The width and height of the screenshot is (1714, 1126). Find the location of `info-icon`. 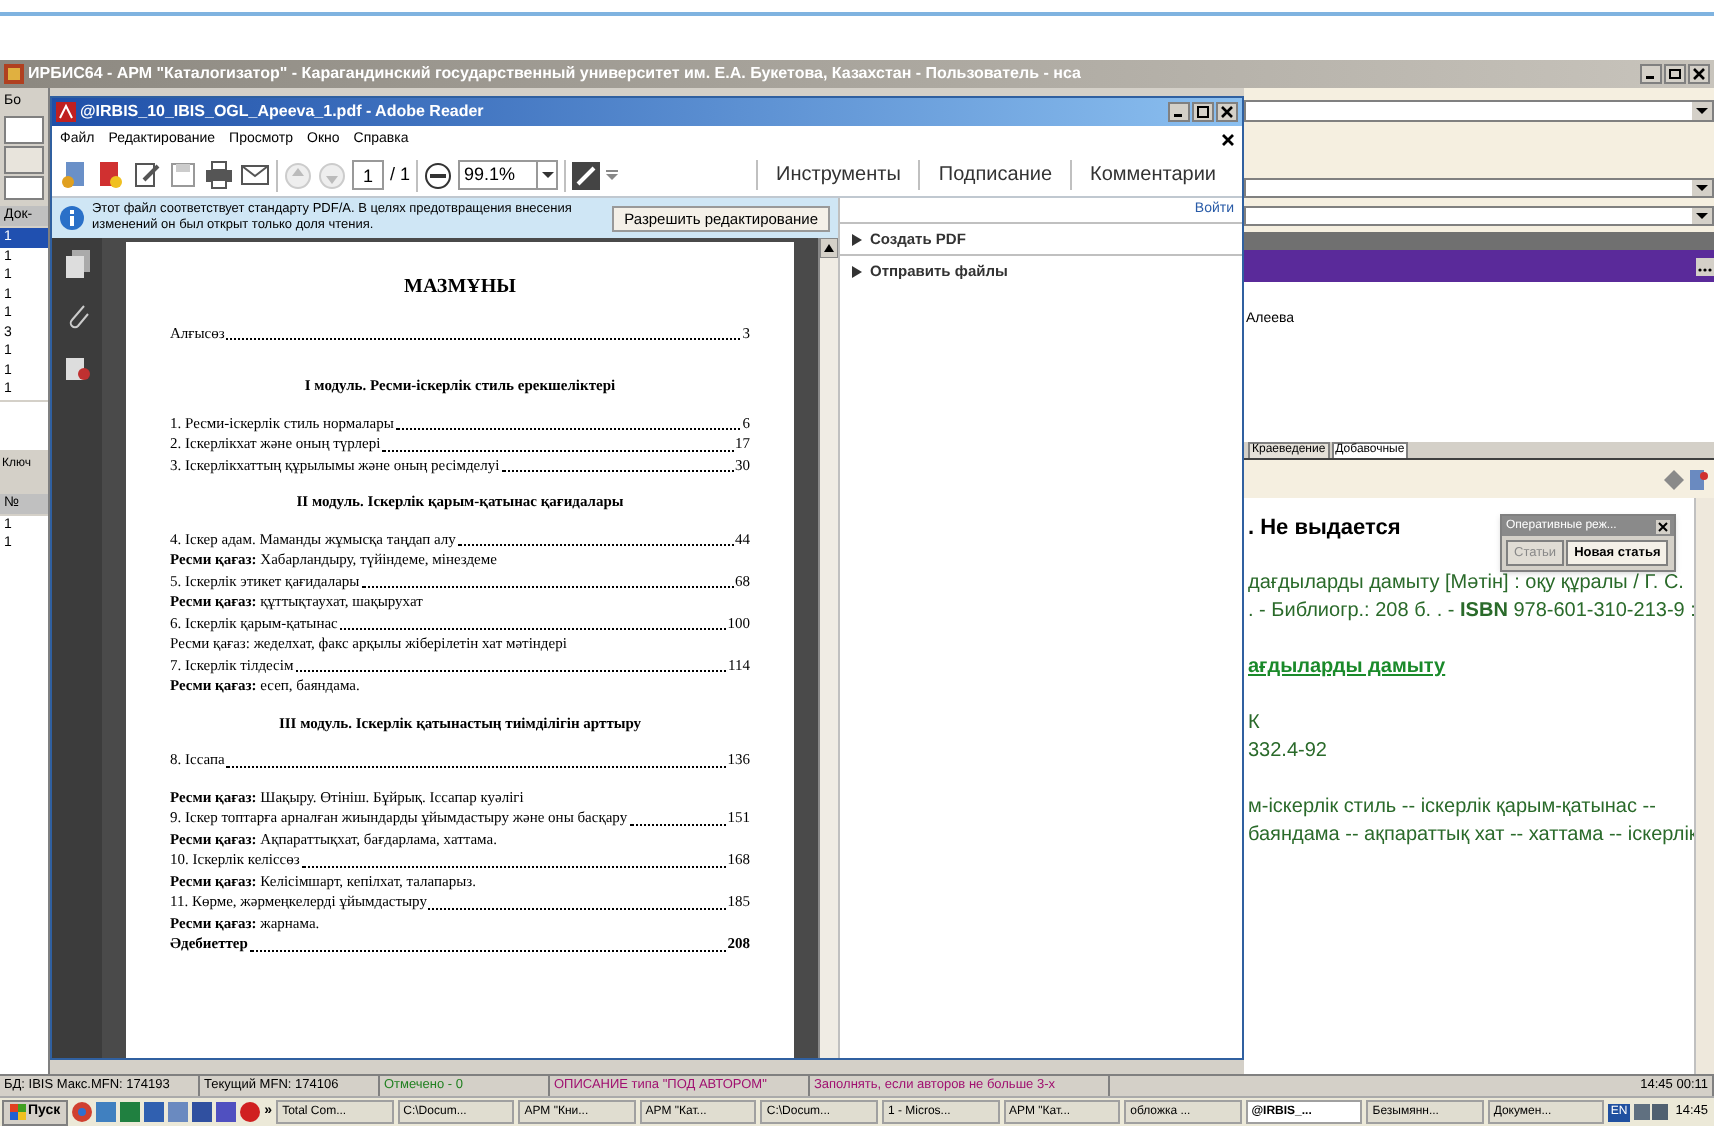

info-icon is located at coordinates (72, 218).